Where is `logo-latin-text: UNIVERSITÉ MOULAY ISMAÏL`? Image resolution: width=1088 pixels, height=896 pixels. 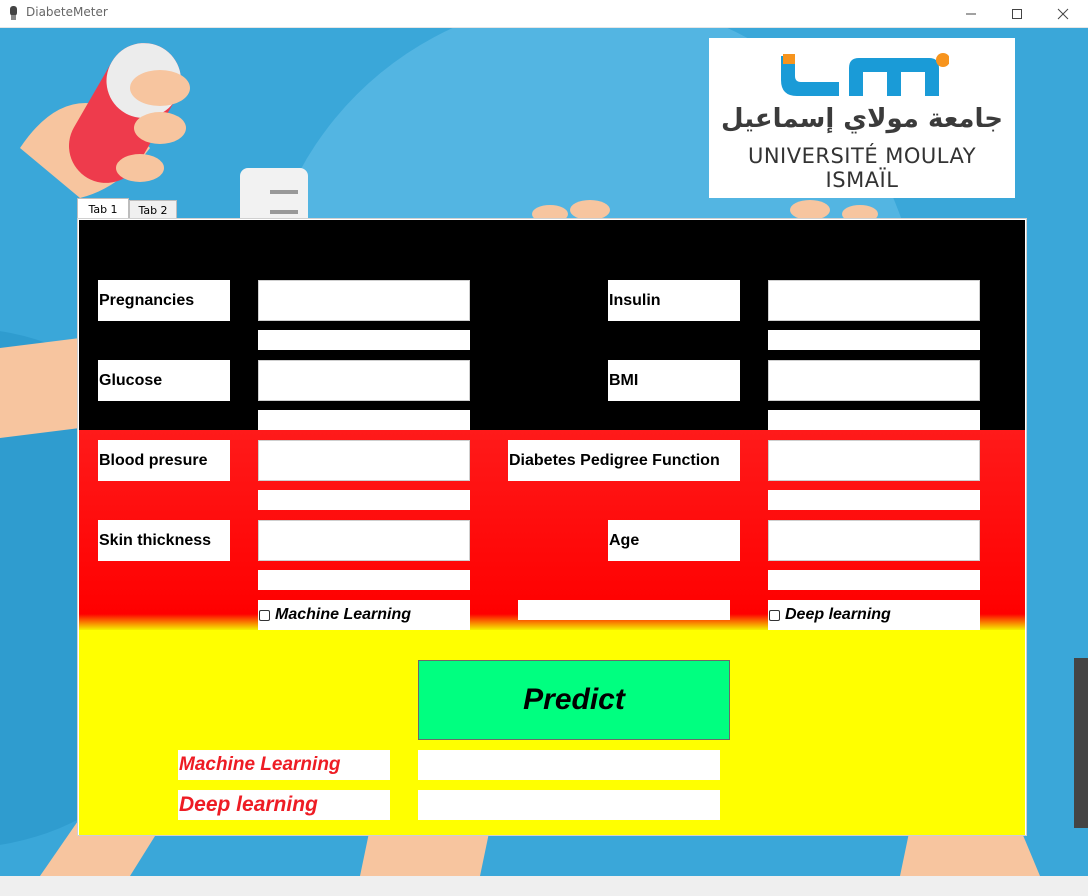
logo-latin-text: UNIVERSITÉ MOULAY ISMAÏL is located at coordinates (862, 168).